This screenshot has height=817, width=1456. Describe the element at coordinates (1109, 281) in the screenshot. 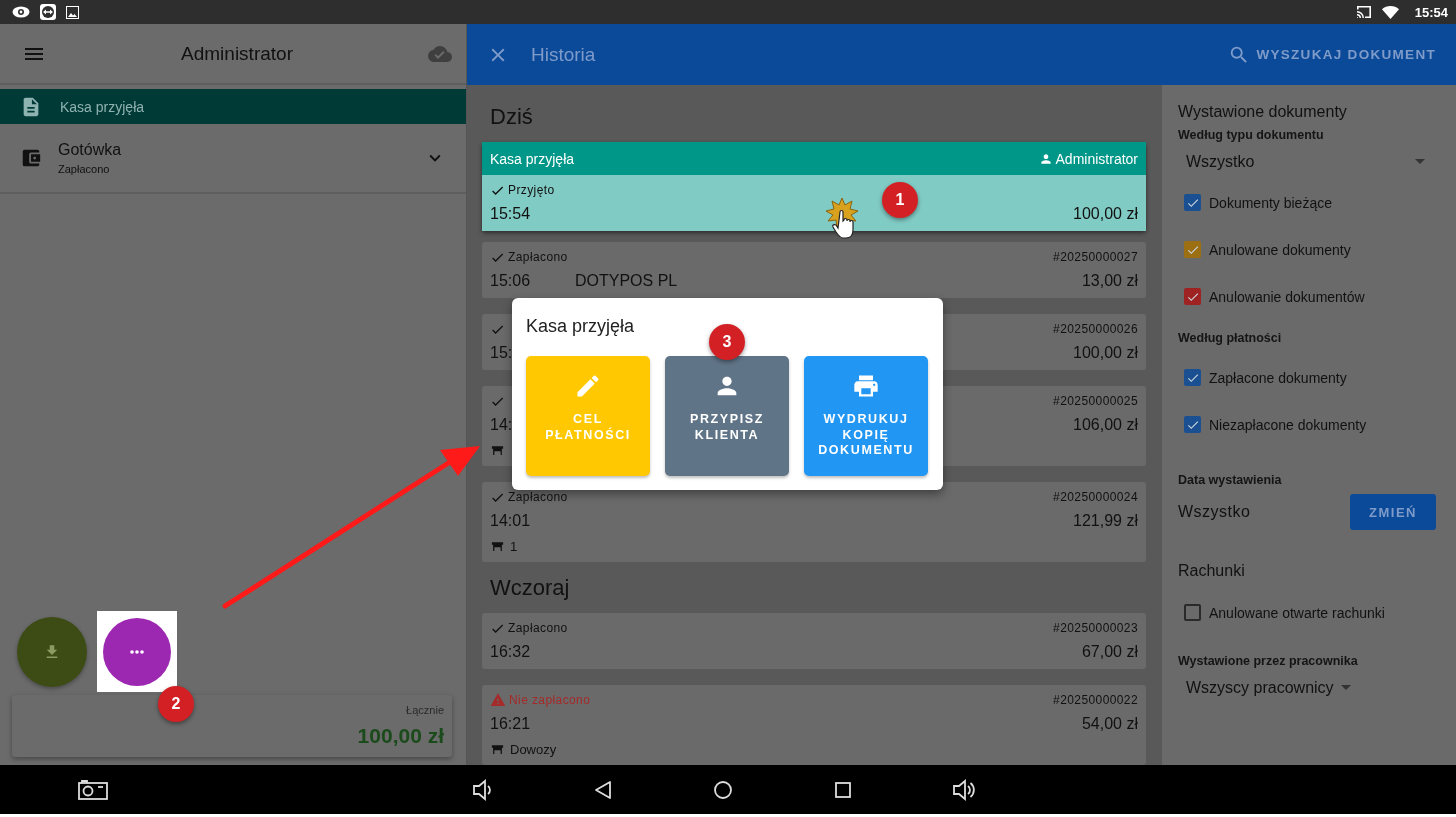

I see `document-amount: 13,00 zł` at that location.